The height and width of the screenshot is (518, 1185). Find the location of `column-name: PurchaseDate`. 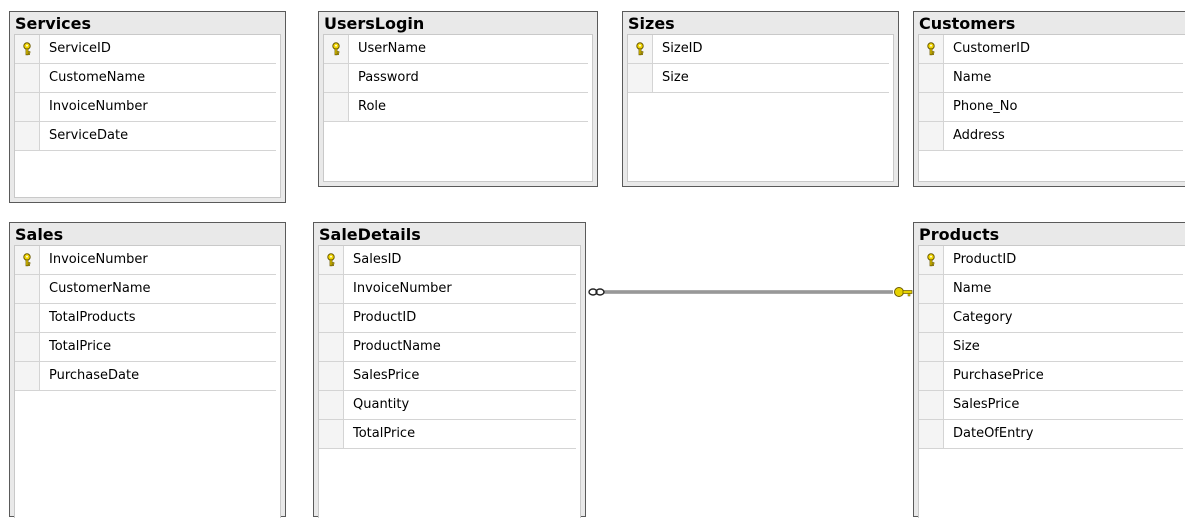

column-name: PurchaseDate is located at coordinates (94, 375).